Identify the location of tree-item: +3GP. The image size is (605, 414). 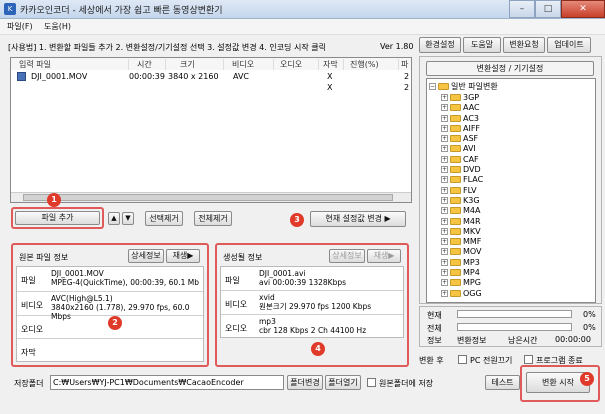
(516, 98).